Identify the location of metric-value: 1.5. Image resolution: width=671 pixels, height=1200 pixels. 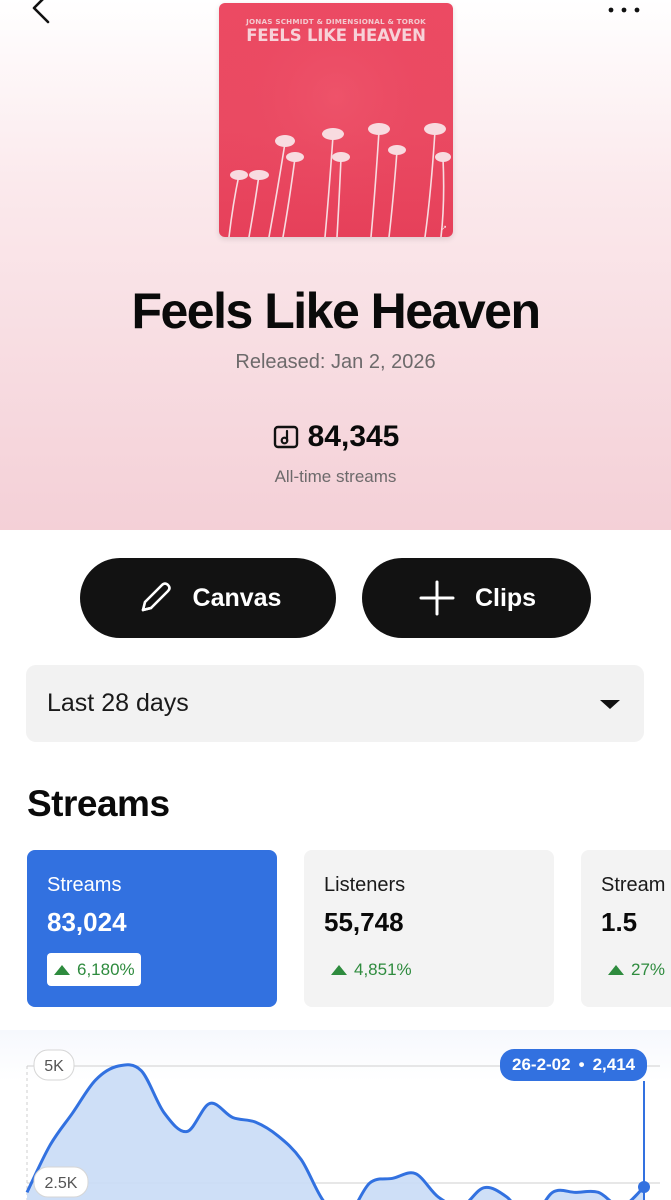
(619, 922).